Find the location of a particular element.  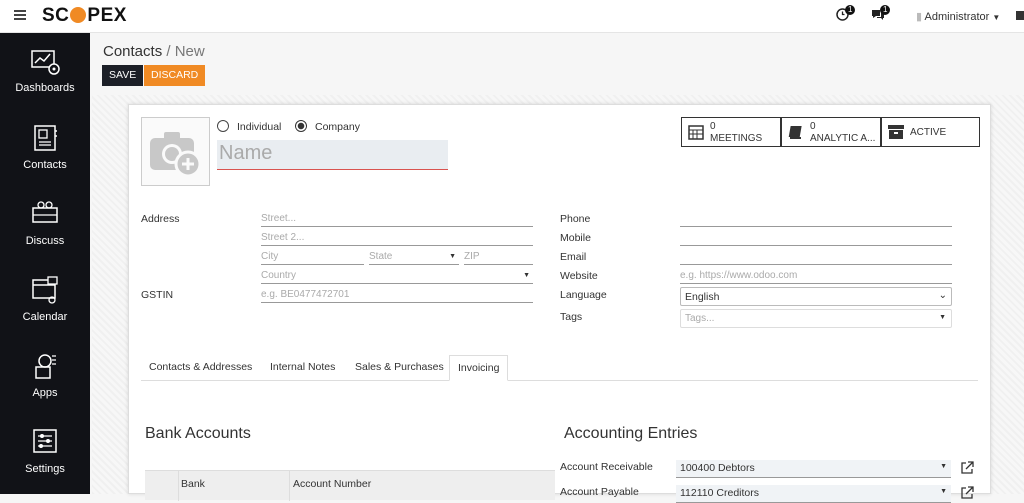

archive-icon is located at coordinates (896, 132).